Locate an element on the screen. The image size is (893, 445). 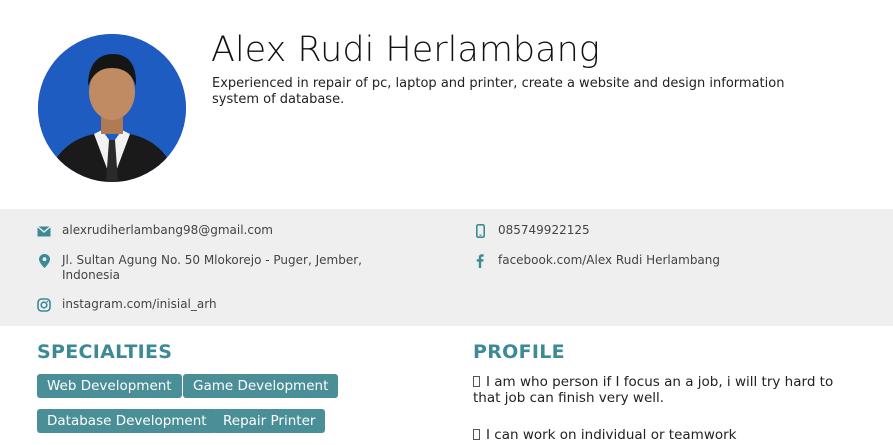
map-pin-icon is located at coordinates (44, 261).